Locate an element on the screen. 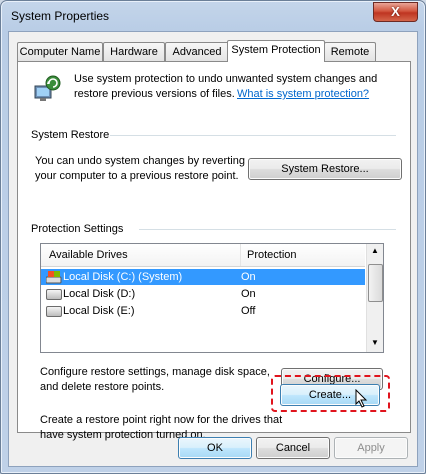  drive-protection-status: Off is located at coordinates (248, 311).